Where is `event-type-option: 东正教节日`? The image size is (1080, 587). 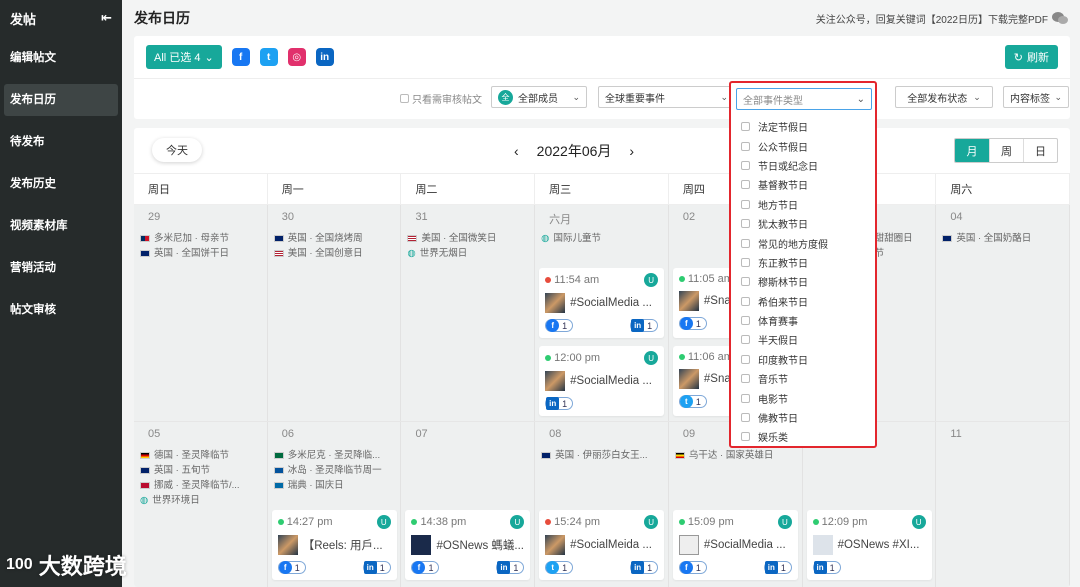 event-type-option: 东正教节日 is located at coordinates (806, 262).